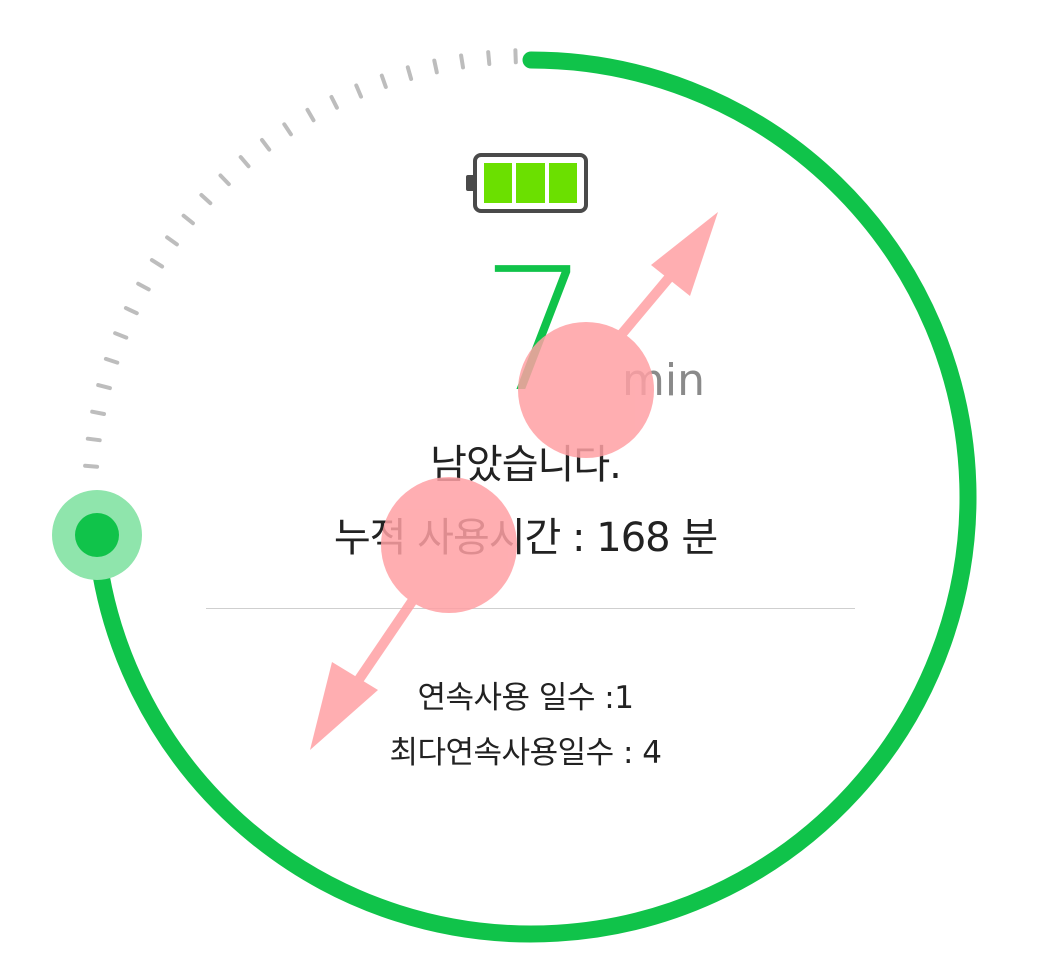  I want to click on battery-full-icon, so click(527, 183).